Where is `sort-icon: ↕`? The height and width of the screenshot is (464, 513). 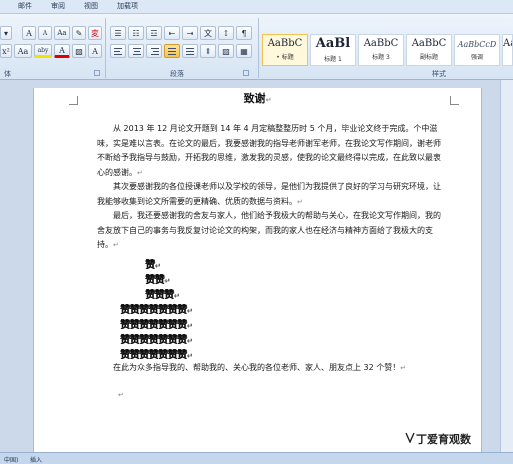 sort-icon: ↕ is located at coordinates (226, 33).